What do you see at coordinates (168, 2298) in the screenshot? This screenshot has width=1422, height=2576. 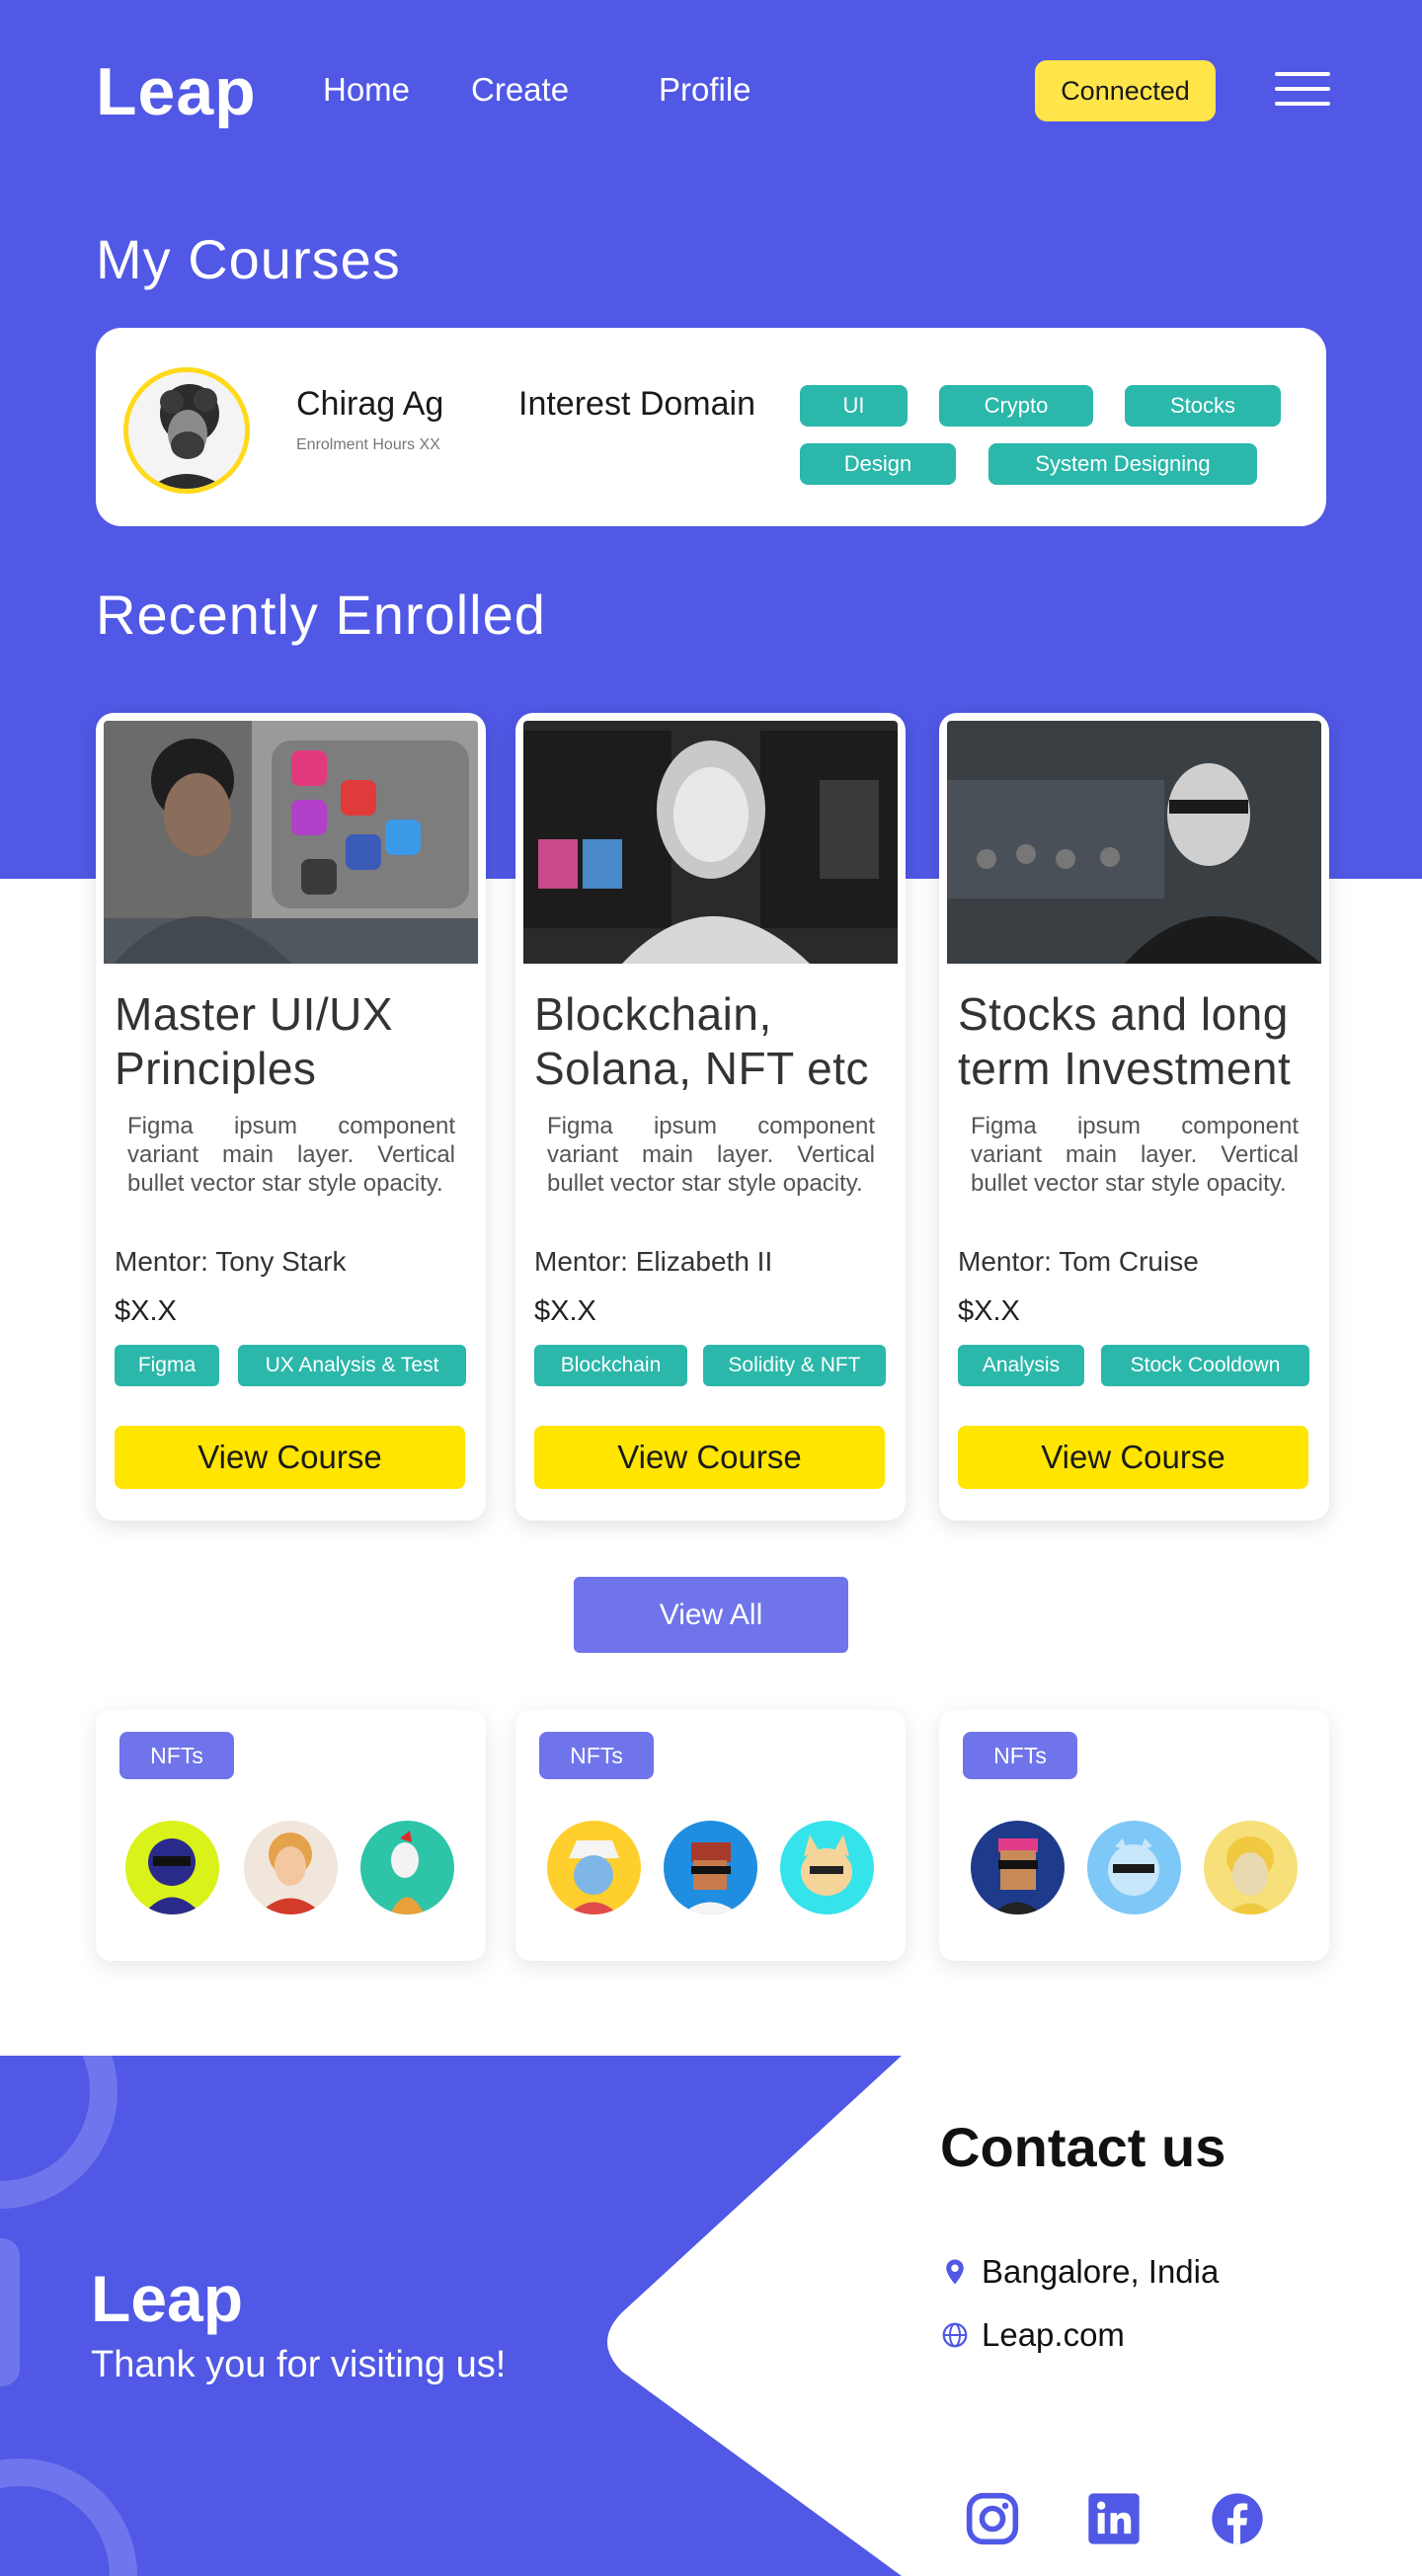 I see `footer-brand: Leap` at bounding box center [168, 2298].